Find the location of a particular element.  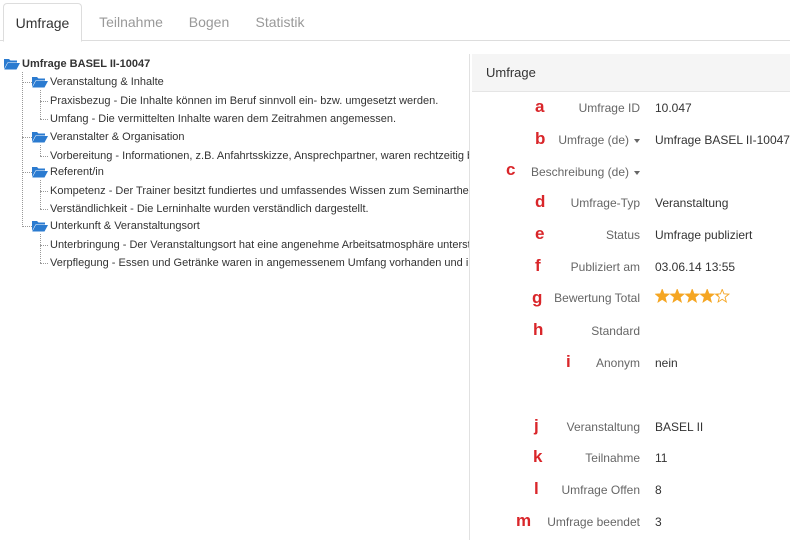

field-label-bewertung-total: Bewertung Total is located at coordinates (597, 298).